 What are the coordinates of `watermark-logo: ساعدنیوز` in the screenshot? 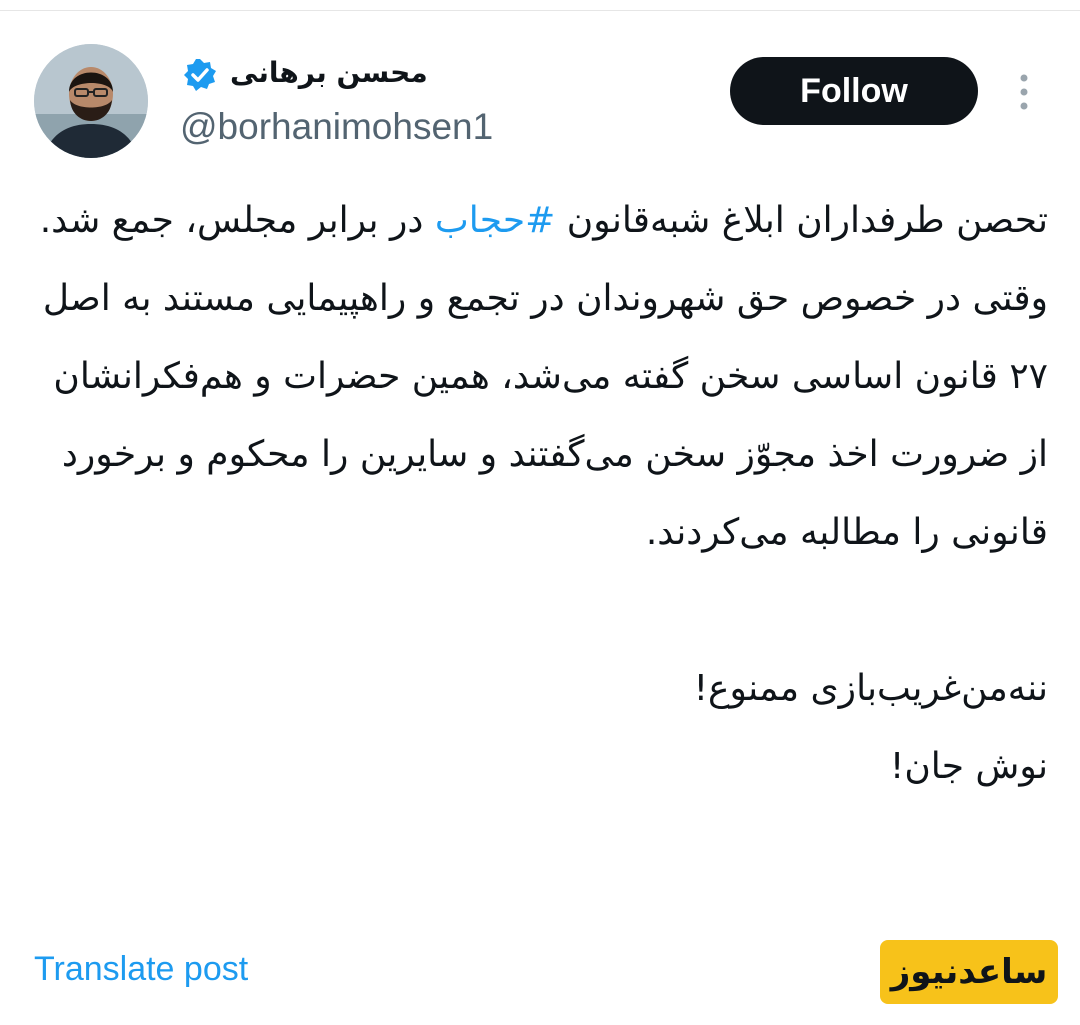 It's located at (969, 972).